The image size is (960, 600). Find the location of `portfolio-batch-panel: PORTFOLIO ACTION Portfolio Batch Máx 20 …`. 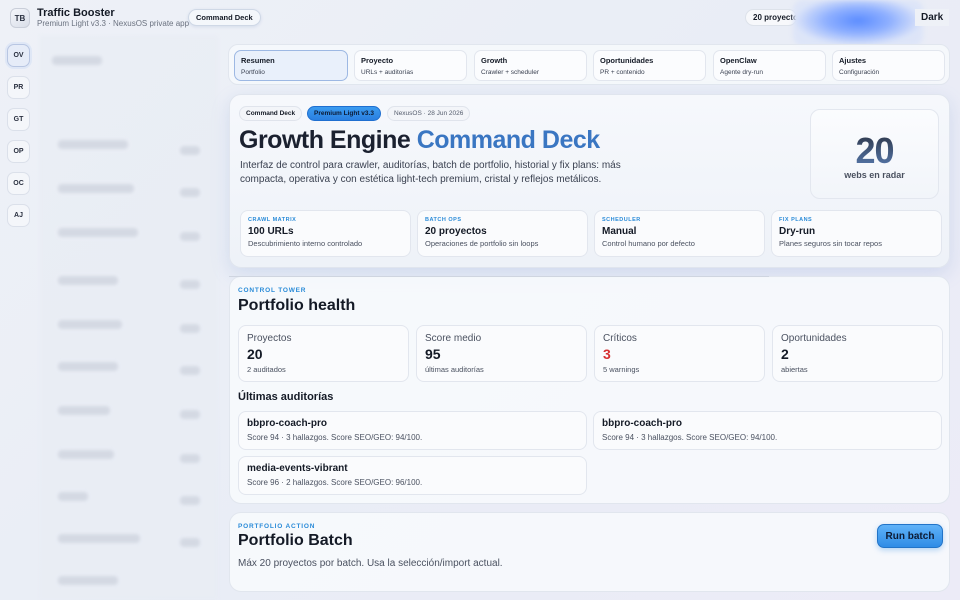

portfolio-batch-panel: PORTFOLIO ACTION Portfolio Batch Máx 20 … is located at coordinates (589, 552).